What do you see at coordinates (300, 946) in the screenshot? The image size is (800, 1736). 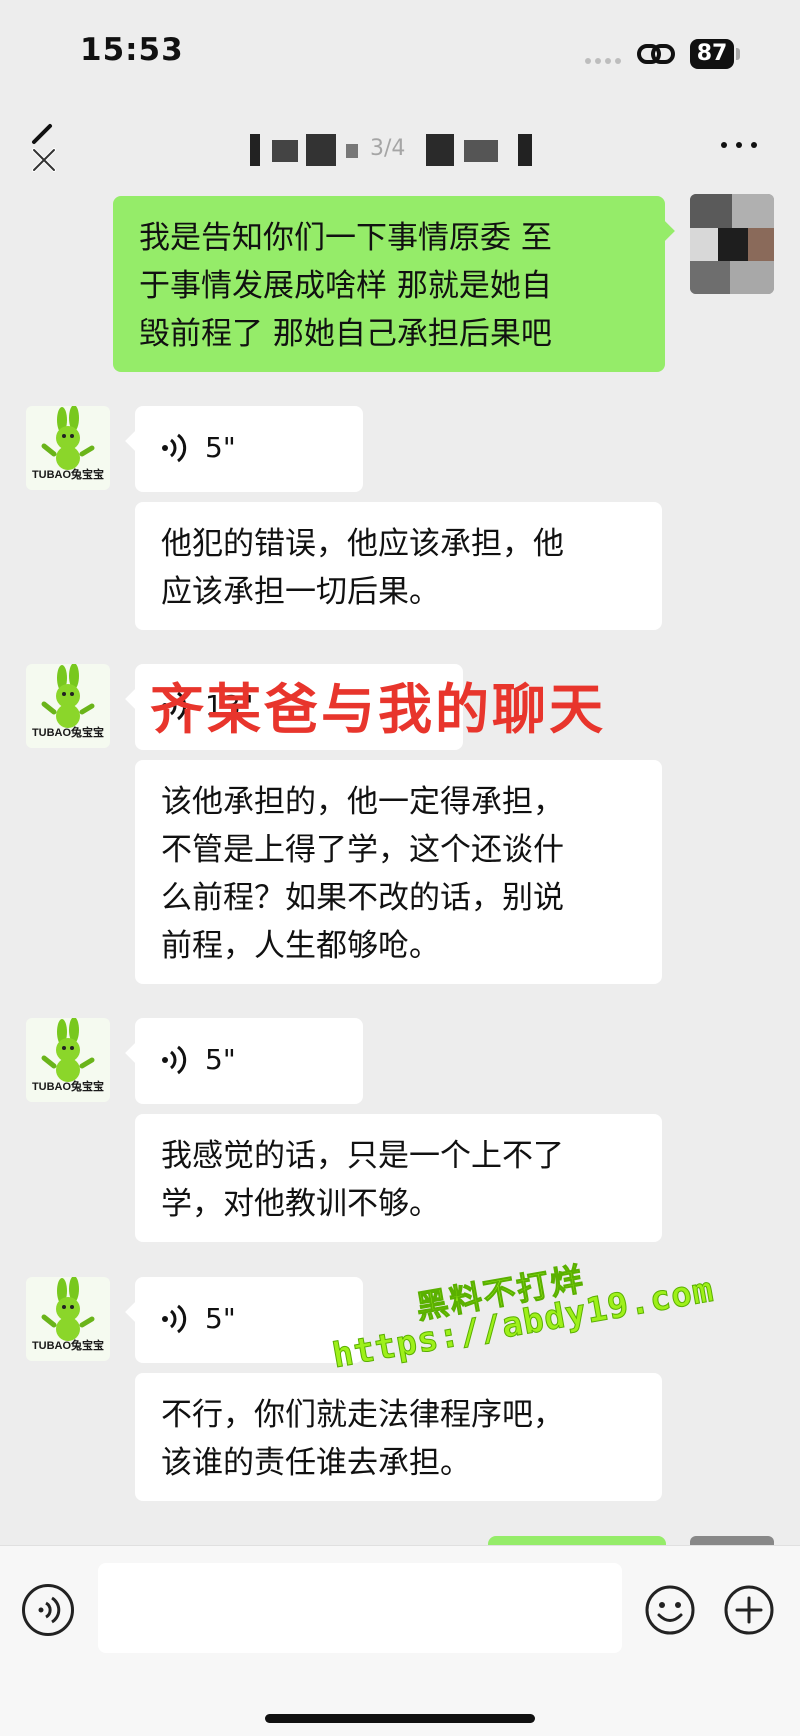 I see `message-text: 前程，人生都够呛。` at bounding box center [300, 946].